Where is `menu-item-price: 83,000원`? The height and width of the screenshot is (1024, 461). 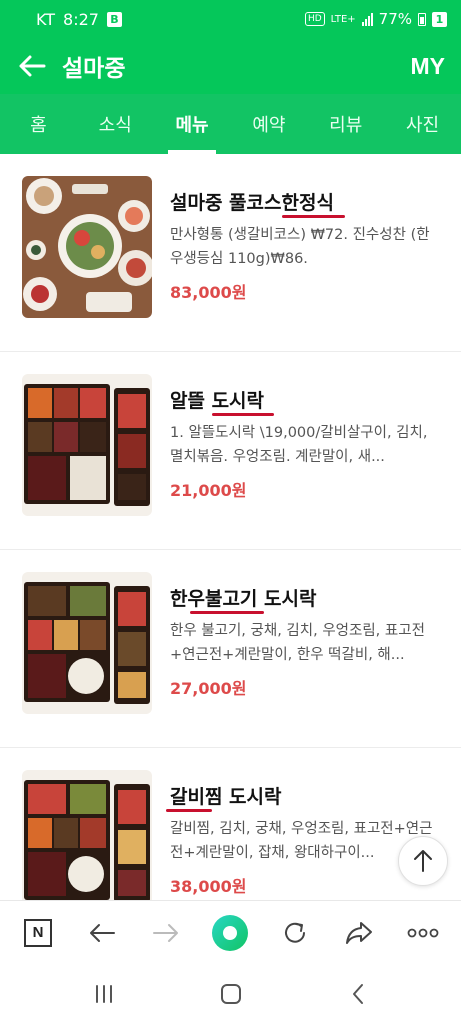 menu-item-price: 83,000원 is located at coordinates (208, 292).